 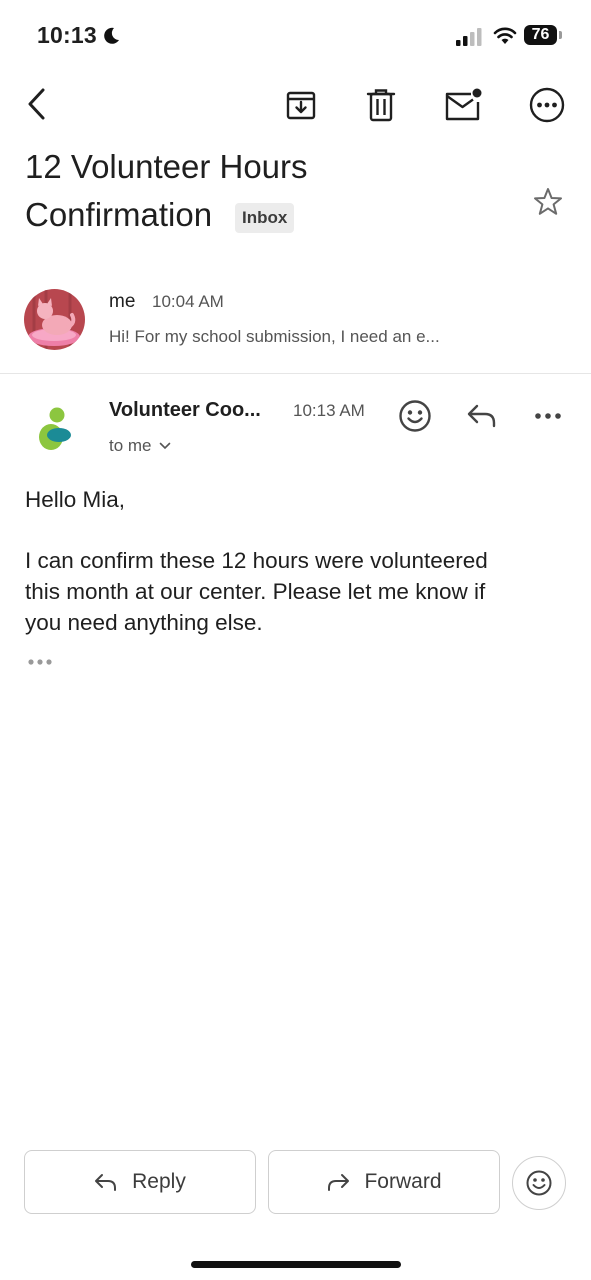 I want to click on add-reaction-button, so click(x=415, y=416).